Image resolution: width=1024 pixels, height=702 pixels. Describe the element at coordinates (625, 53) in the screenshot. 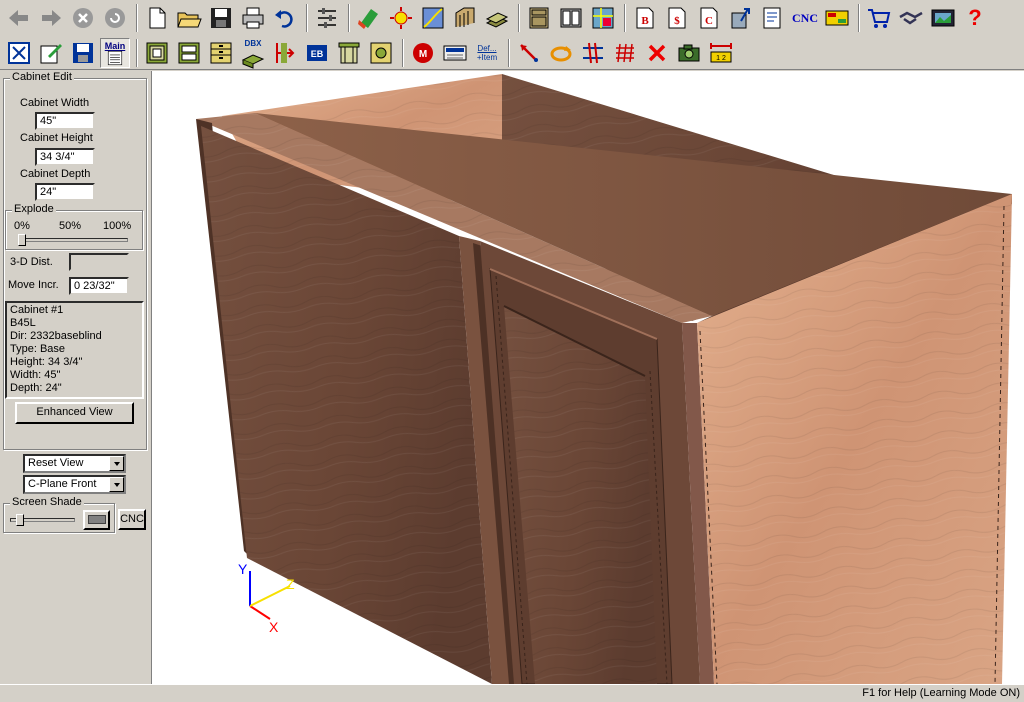

I see `grid-icon` at that location.